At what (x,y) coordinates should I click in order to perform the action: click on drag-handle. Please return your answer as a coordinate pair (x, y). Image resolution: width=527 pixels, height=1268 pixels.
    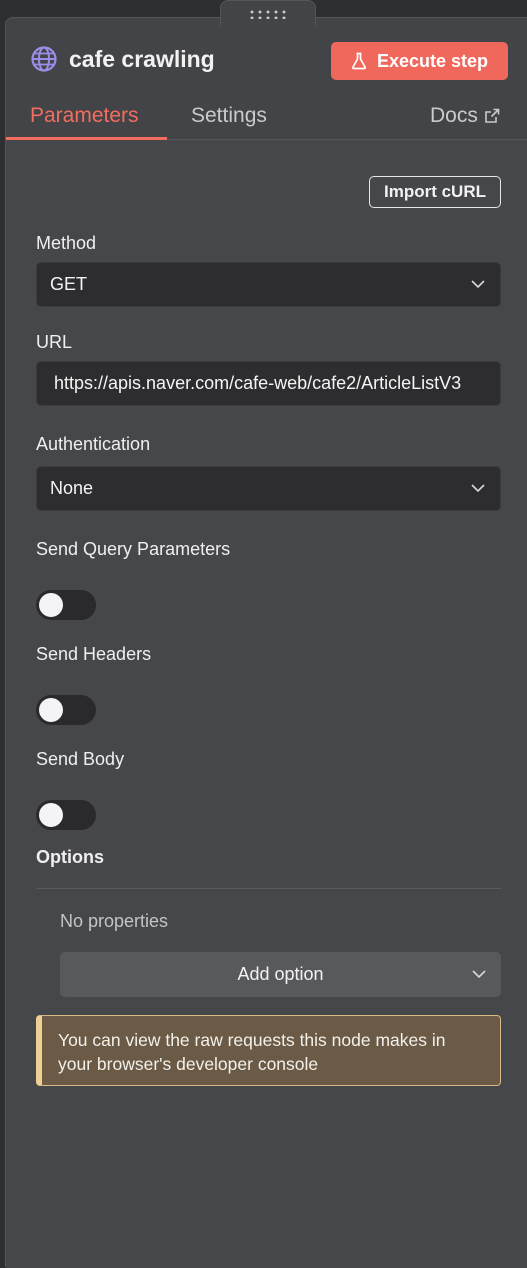
    Looking at the image, I should click on (268, 13).